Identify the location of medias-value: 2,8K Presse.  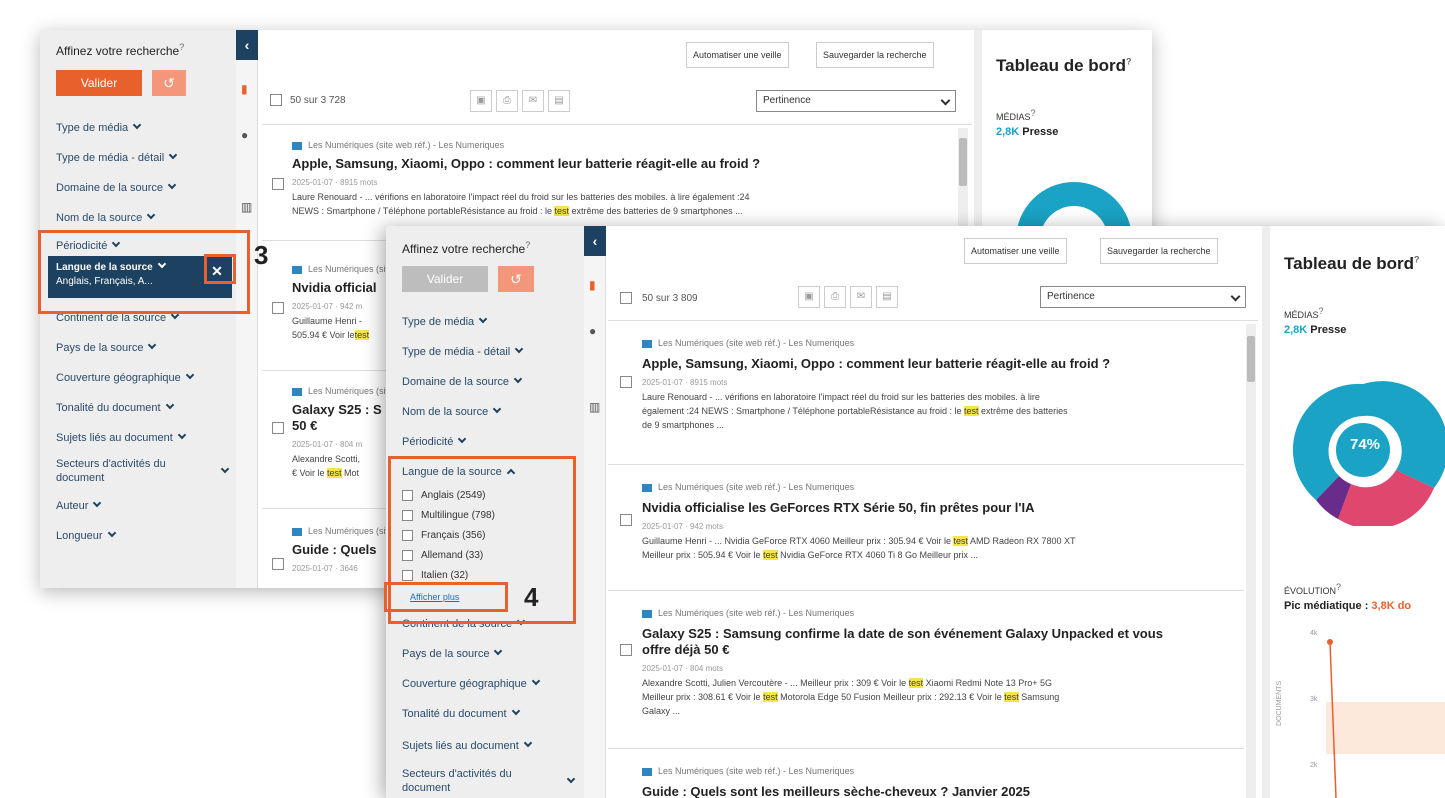
(1027, 132).